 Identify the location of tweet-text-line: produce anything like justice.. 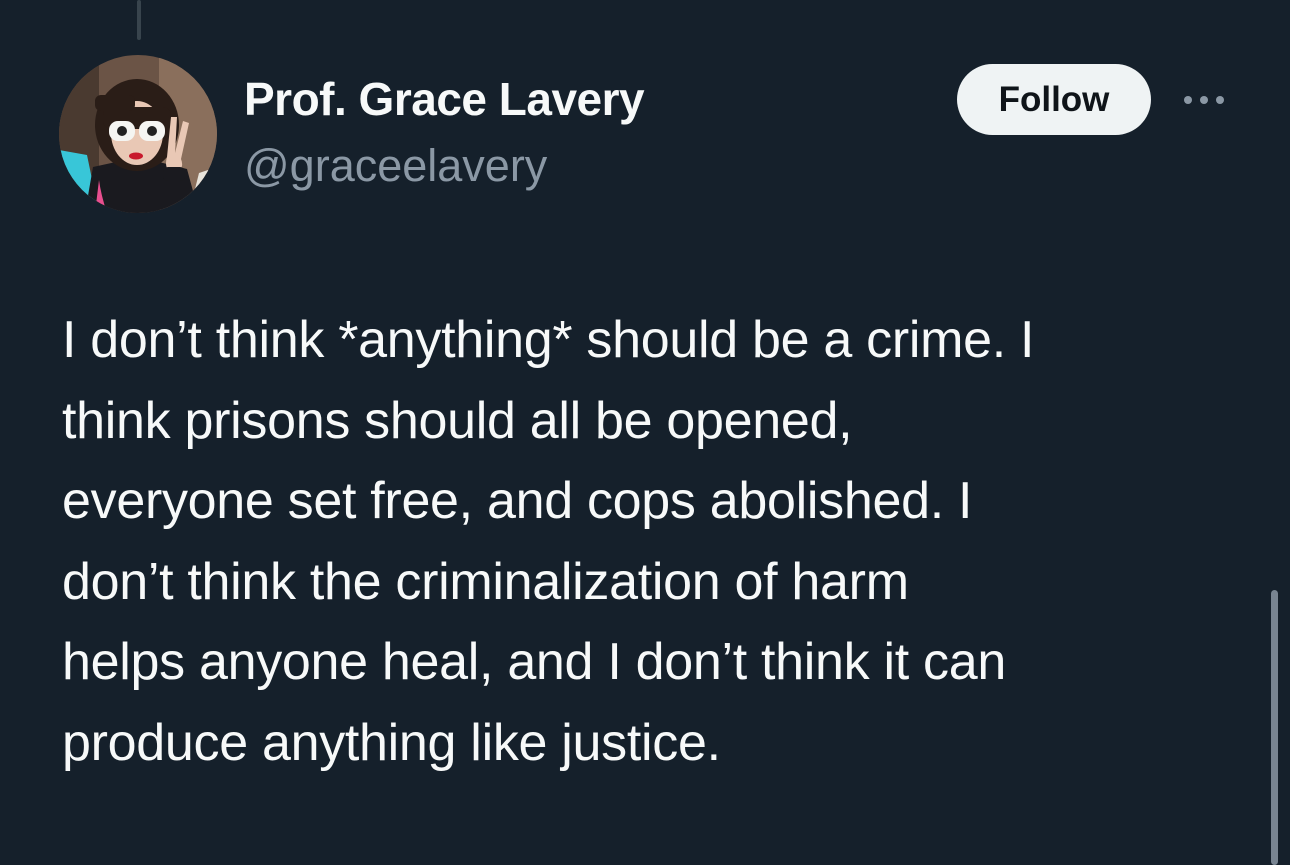
(391, 742).